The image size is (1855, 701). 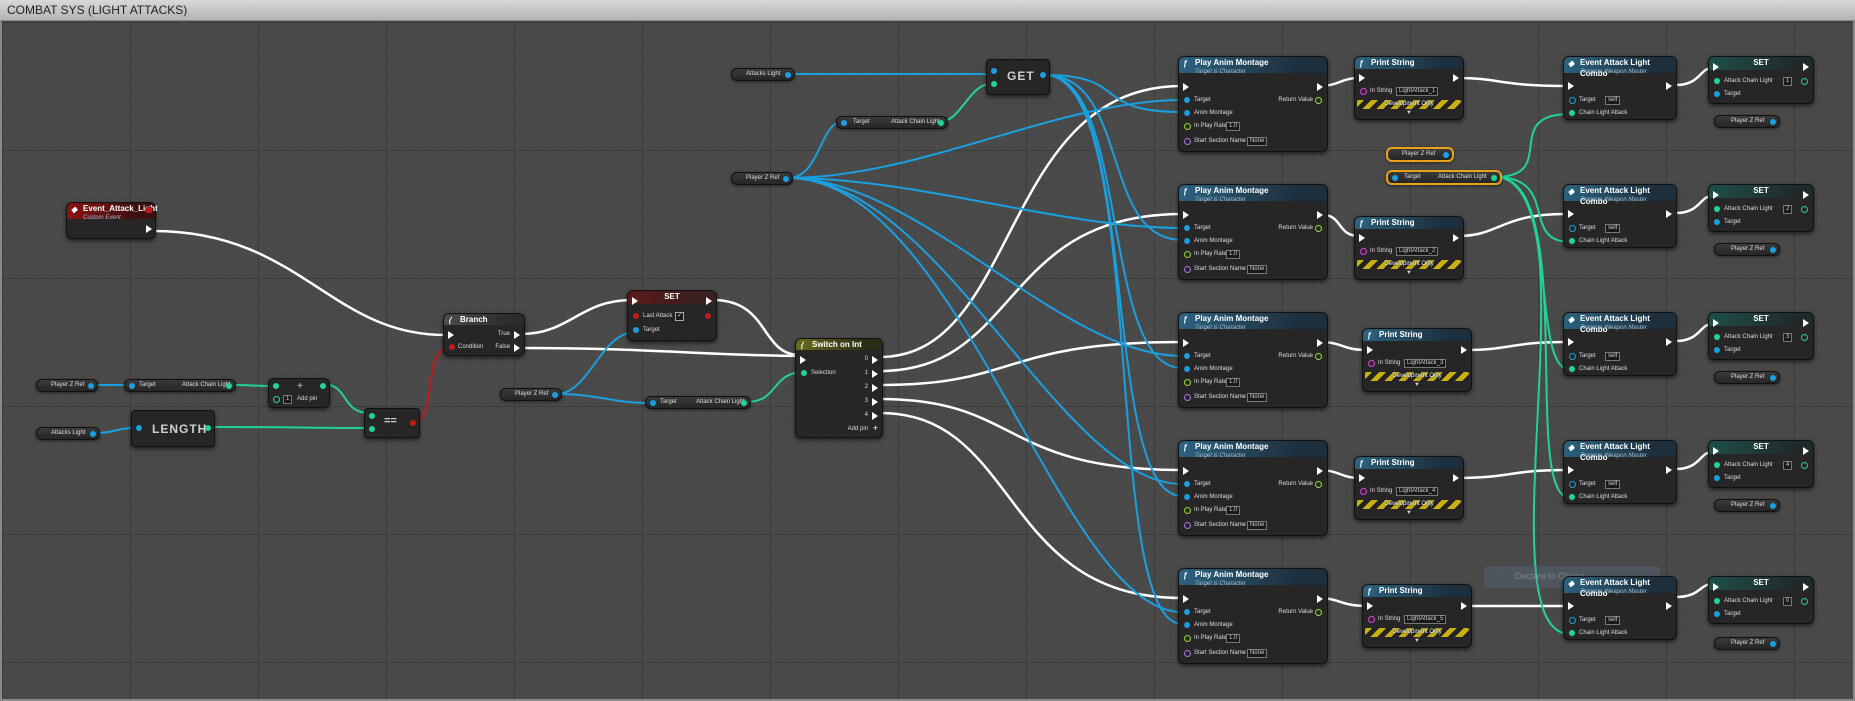 I want to click on player-z-ref-getter-selected: Player Z Ref, so click(x=1420, y=154).